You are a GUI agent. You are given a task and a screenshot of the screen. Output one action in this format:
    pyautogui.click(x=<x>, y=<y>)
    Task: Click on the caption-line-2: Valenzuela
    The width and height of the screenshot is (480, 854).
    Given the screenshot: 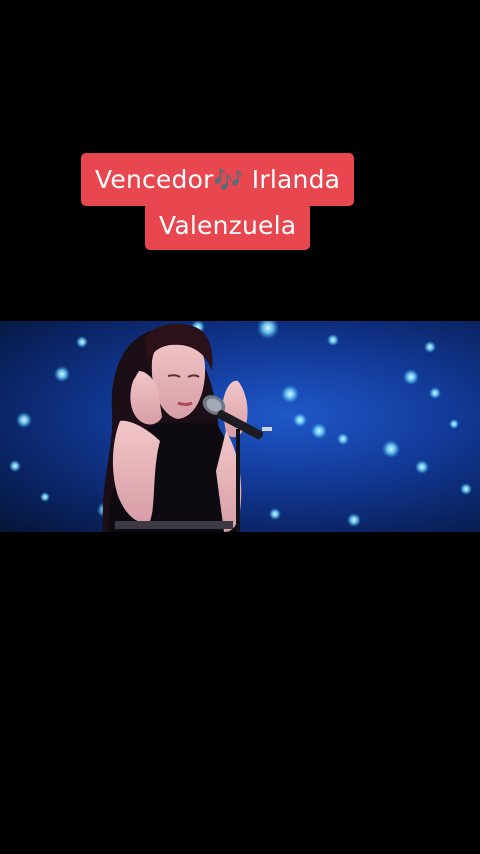 What is the action you would take?
    pyautogui.click(x=228, y=226)
    